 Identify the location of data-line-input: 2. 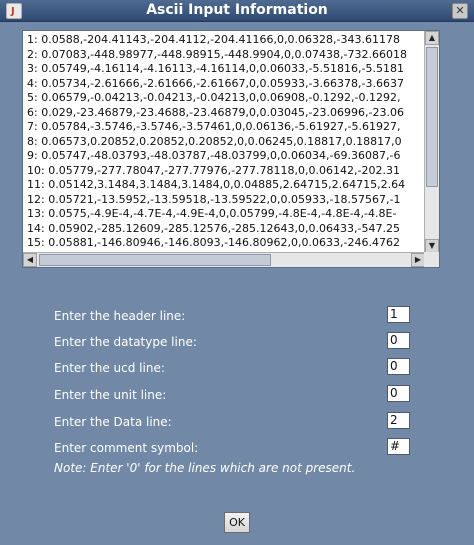
(398, 420).